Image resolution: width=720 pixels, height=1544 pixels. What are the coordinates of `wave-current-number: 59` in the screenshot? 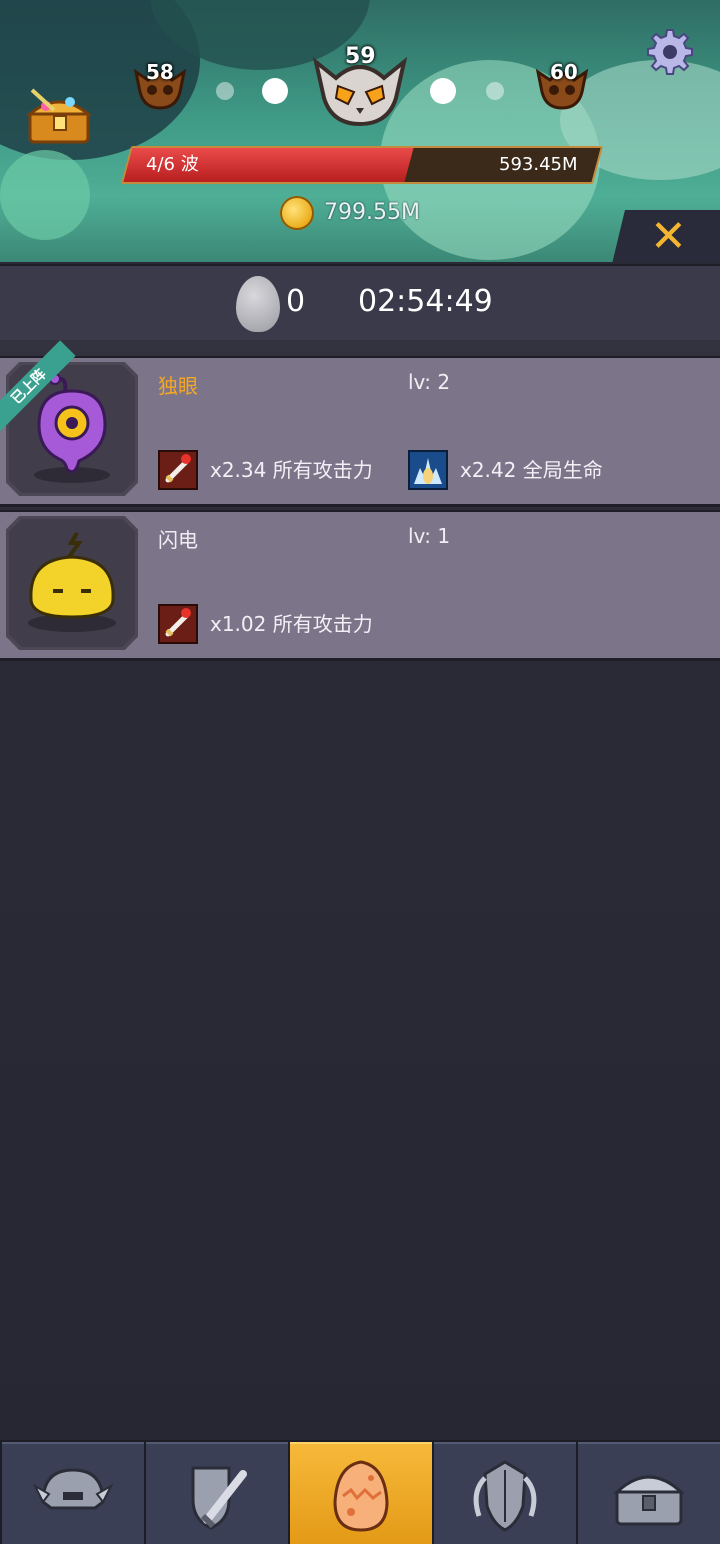 It's located at (360, 56).